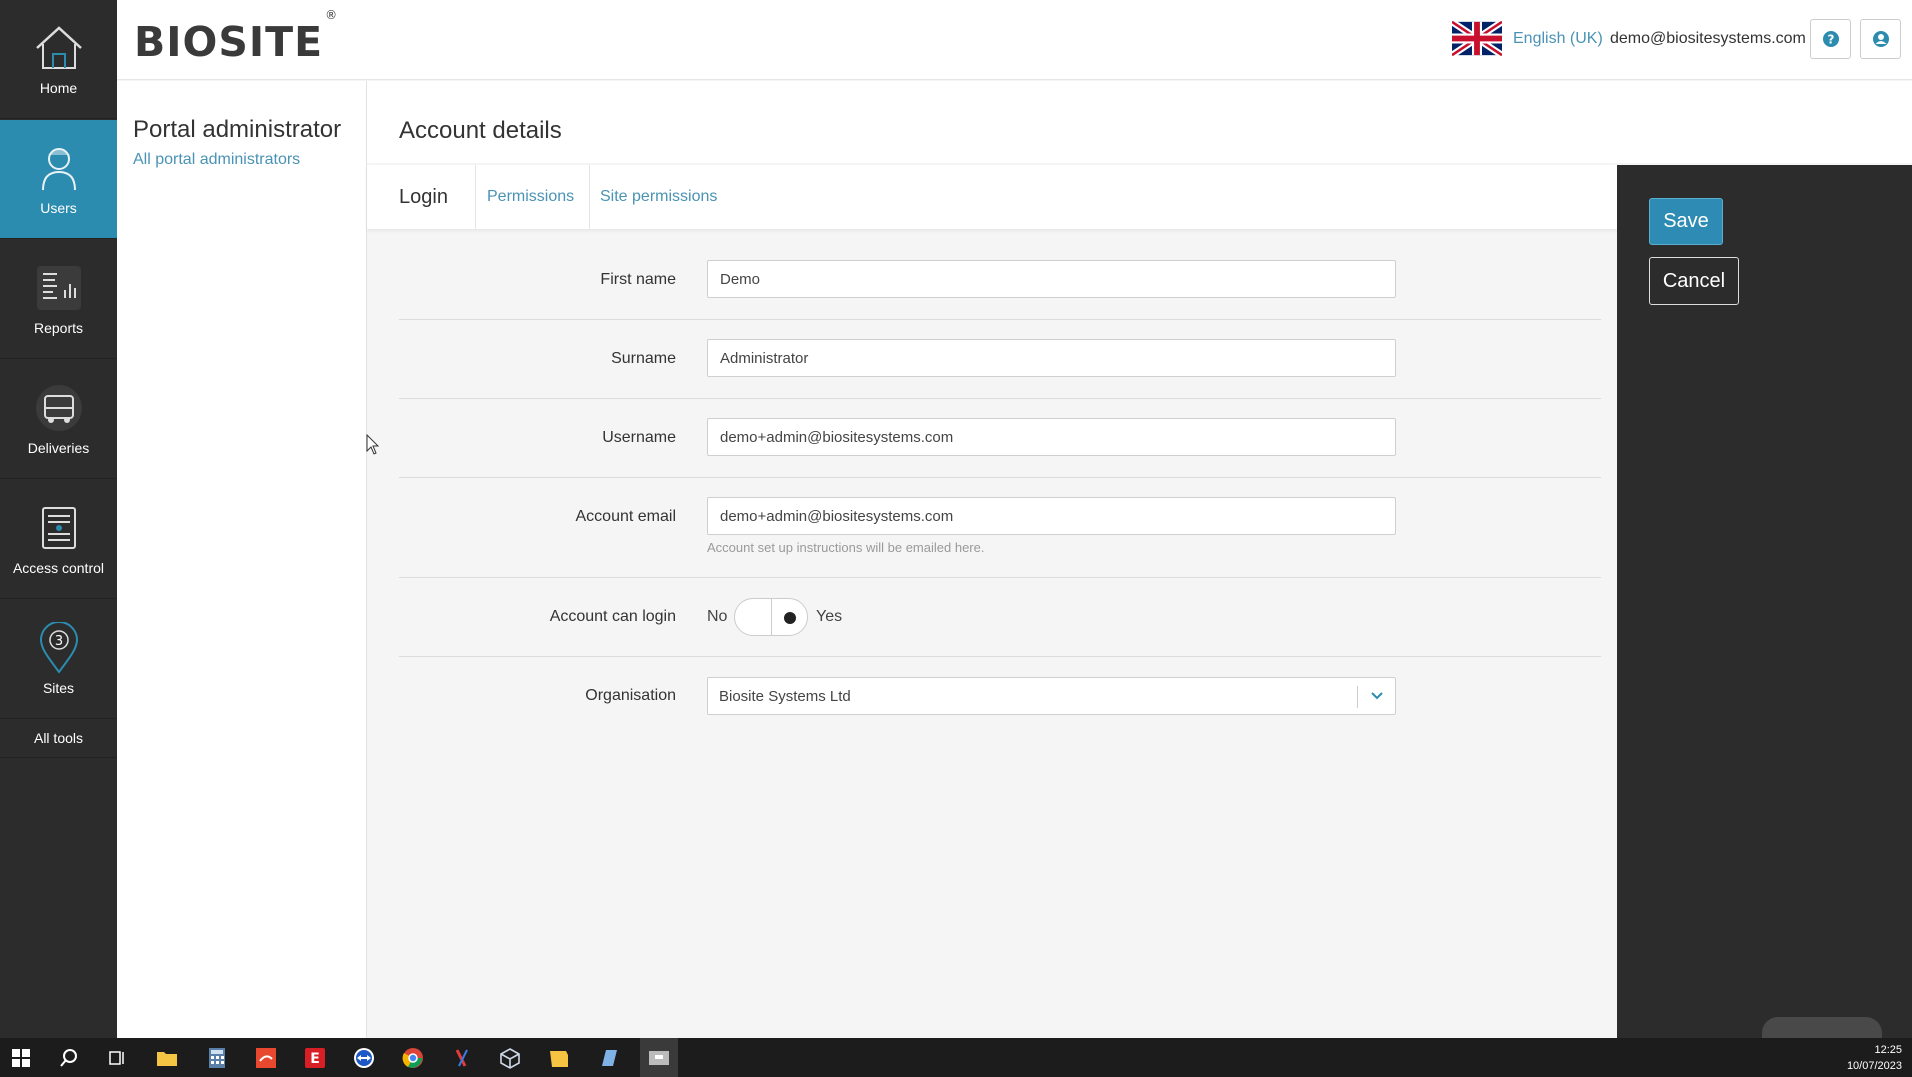 The width and height of the screenshot is (1912, 1077). Describe the element at coordinates (58, 448) in the screenshot. I see `nav-label-deliveries: Deliveries` at that location.